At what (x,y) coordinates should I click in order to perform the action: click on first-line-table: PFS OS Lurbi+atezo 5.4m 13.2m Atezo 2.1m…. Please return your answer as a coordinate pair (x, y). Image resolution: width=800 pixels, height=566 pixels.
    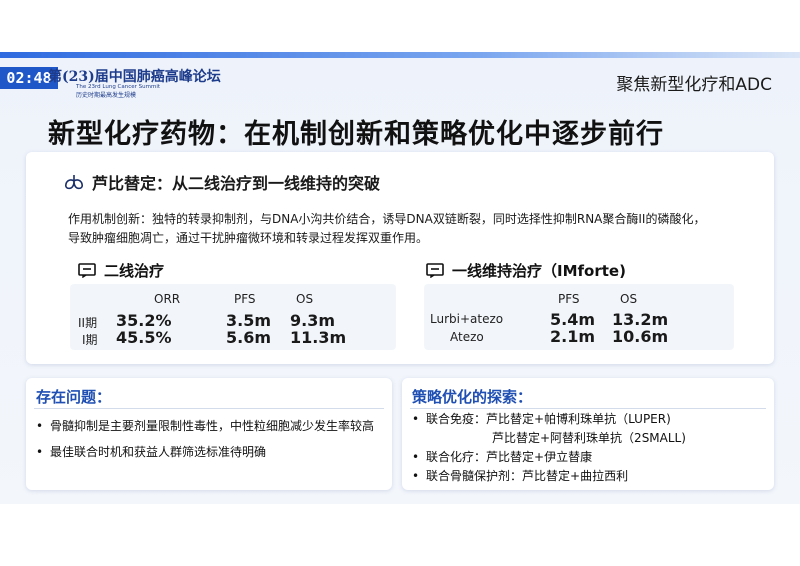
    Looking at the image, I should click on (579, 317).